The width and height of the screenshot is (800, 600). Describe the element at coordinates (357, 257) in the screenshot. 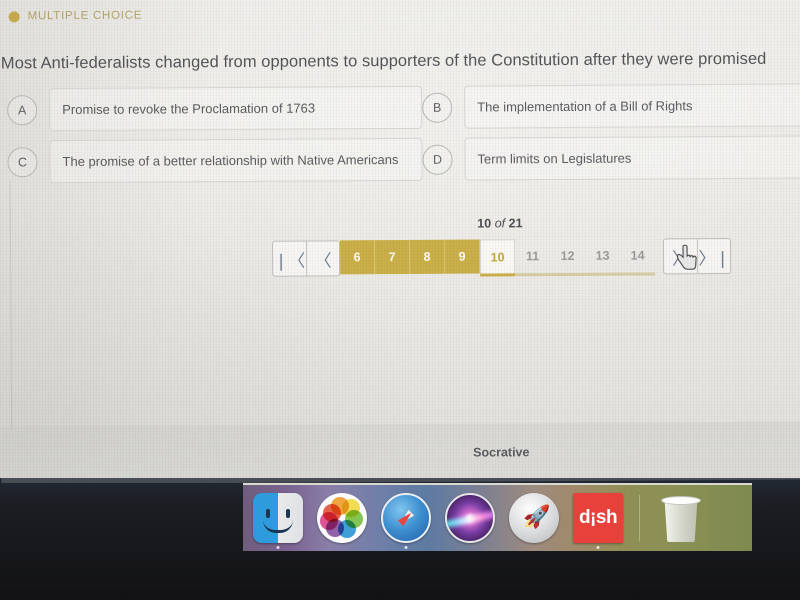

I see `page-number-6: 6` at that location.